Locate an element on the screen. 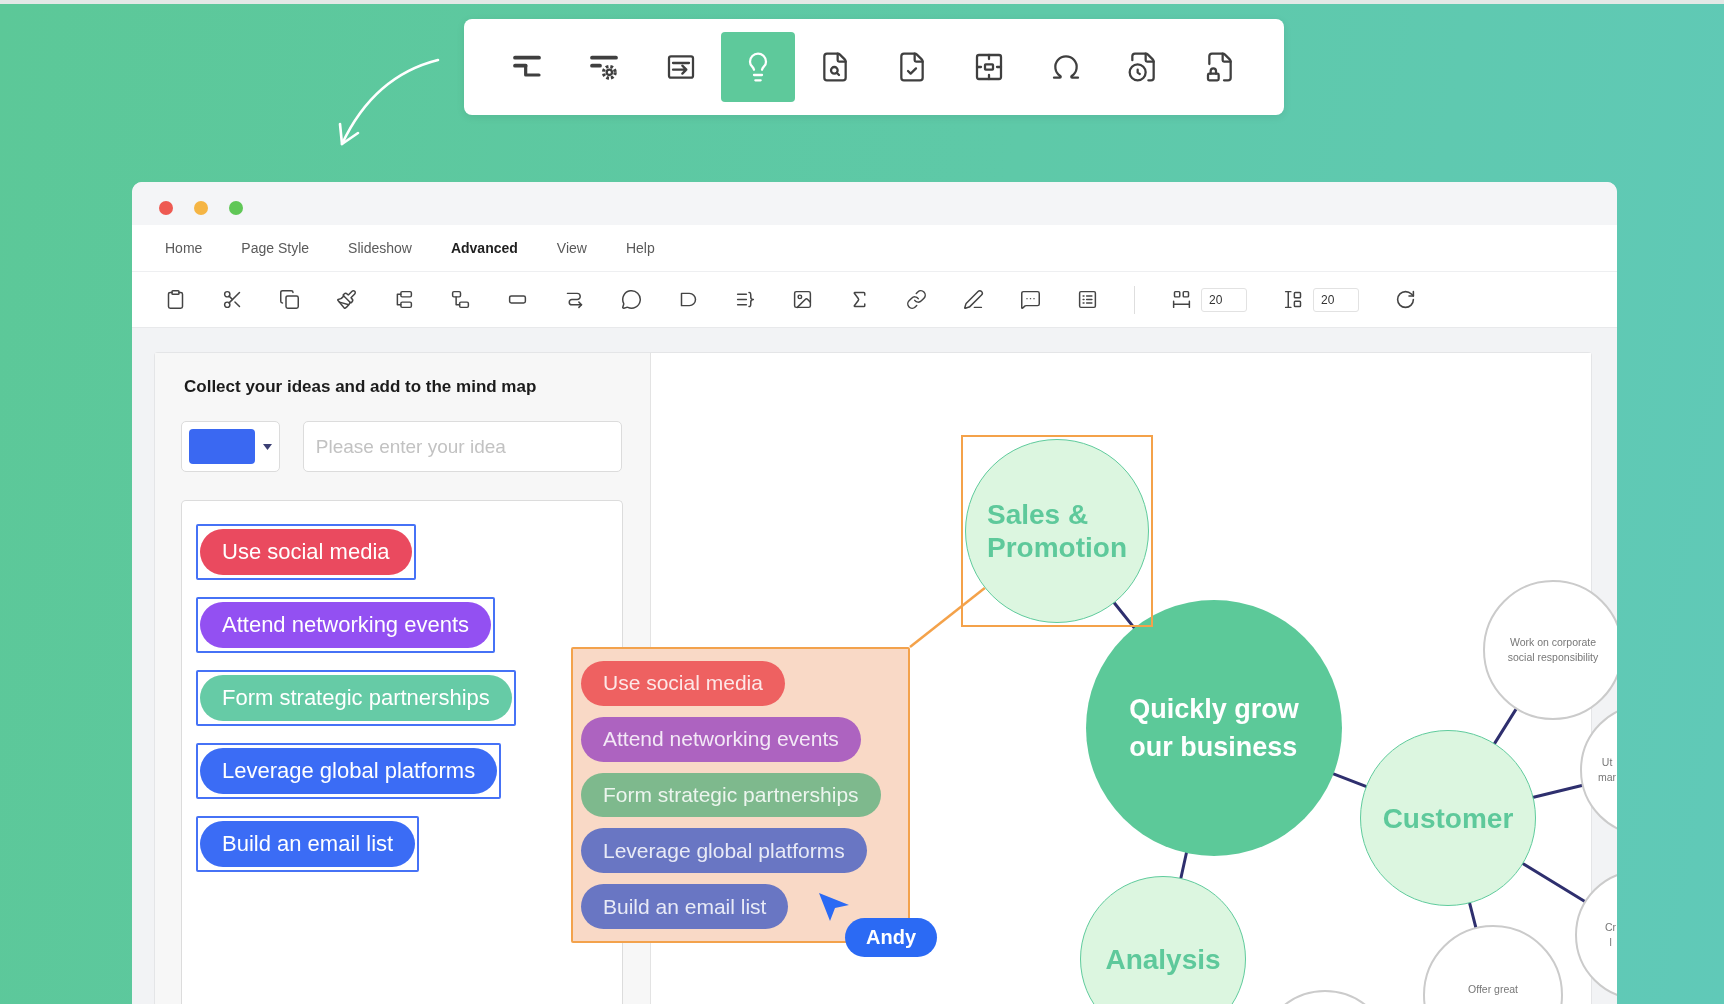  idea-item: Form strategic partnerships is located at coordinates (731, 795).